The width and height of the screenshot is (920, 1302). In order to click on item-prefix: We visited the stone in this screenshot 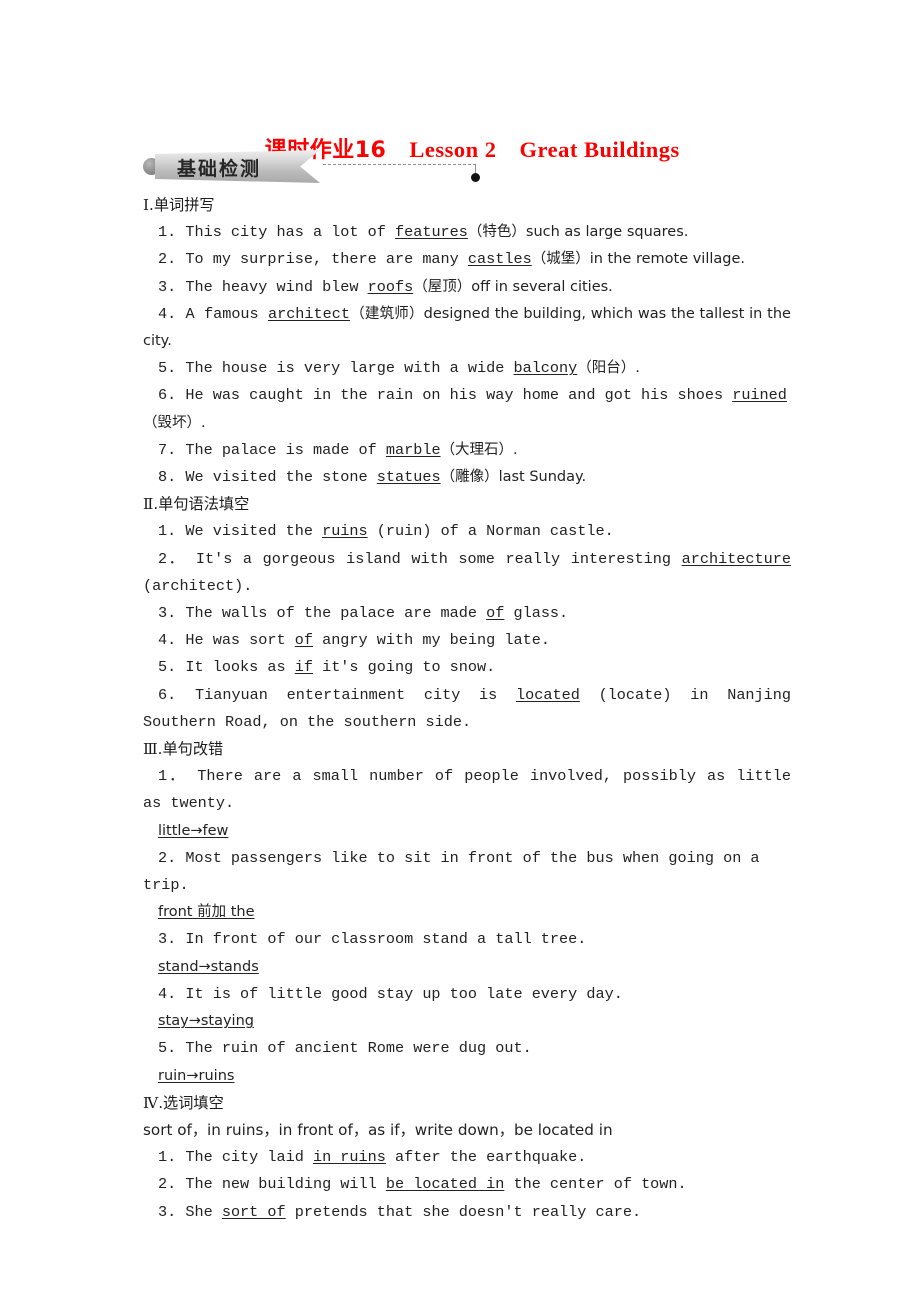, I will do `click(281, 477)`.